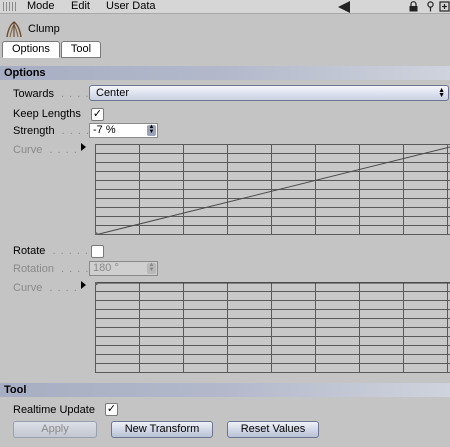 The image size is (450, 447). Describe the element at coordinates (47, 114) in the screenshot. I see `keep-lengths-label: Keep Lengths` at that location.